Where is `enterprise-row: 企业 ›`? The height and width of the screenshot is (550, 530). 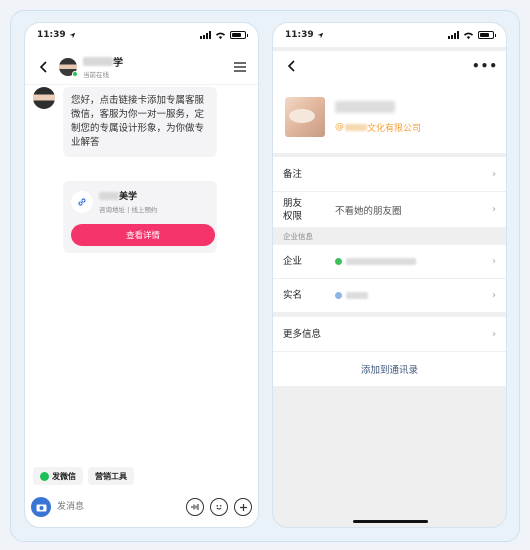
enterprise-row: 企业 › is located at coordinates (389, 261).